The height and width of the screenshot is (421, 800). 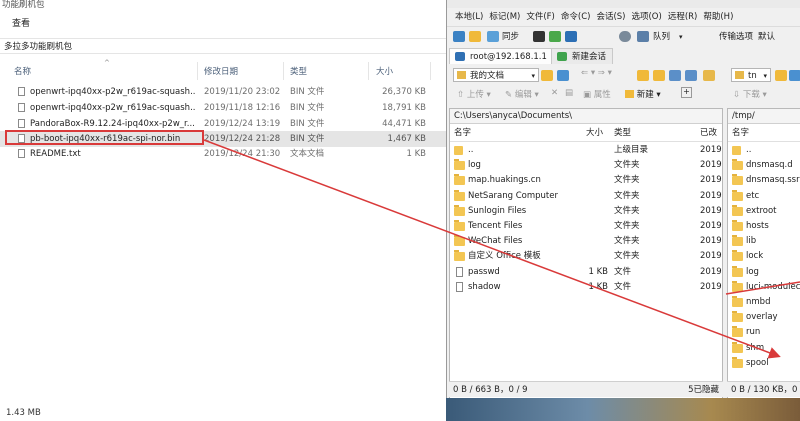 What do you see at coordinates (762, 288) in the screenshot?
I see `arrow-secondary` at bounding box center [762, 288].